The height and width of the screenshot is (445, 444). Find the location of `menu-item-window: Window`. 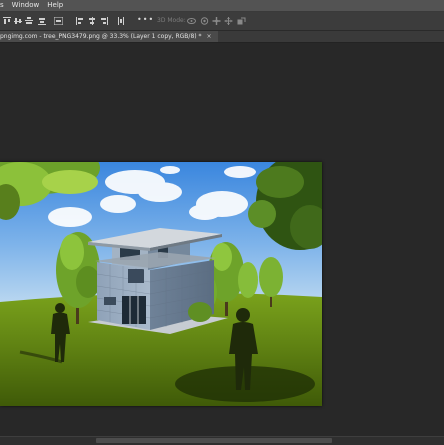

menu-item-window: Window is located at coordinates (26, 5).